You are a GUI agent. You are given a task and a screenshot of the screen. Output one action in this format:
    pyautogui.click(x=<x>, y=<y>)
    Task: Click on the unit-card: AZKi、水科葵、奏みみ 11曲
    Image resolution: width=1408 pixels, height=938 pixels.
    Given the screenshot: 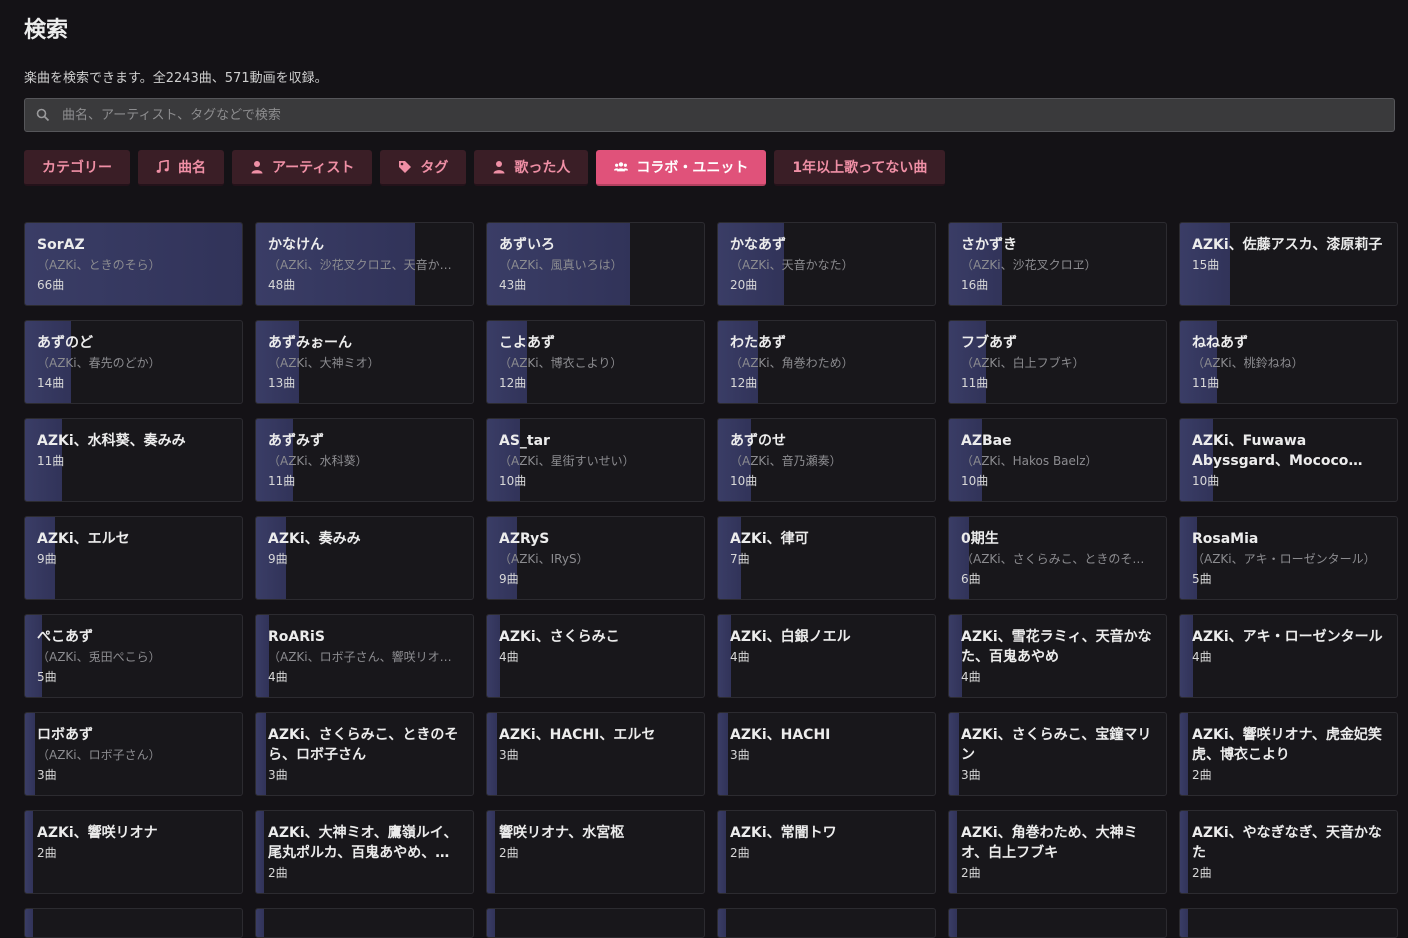 What is the action you would take?
    pyautogui.click(x=133, y=460)
    